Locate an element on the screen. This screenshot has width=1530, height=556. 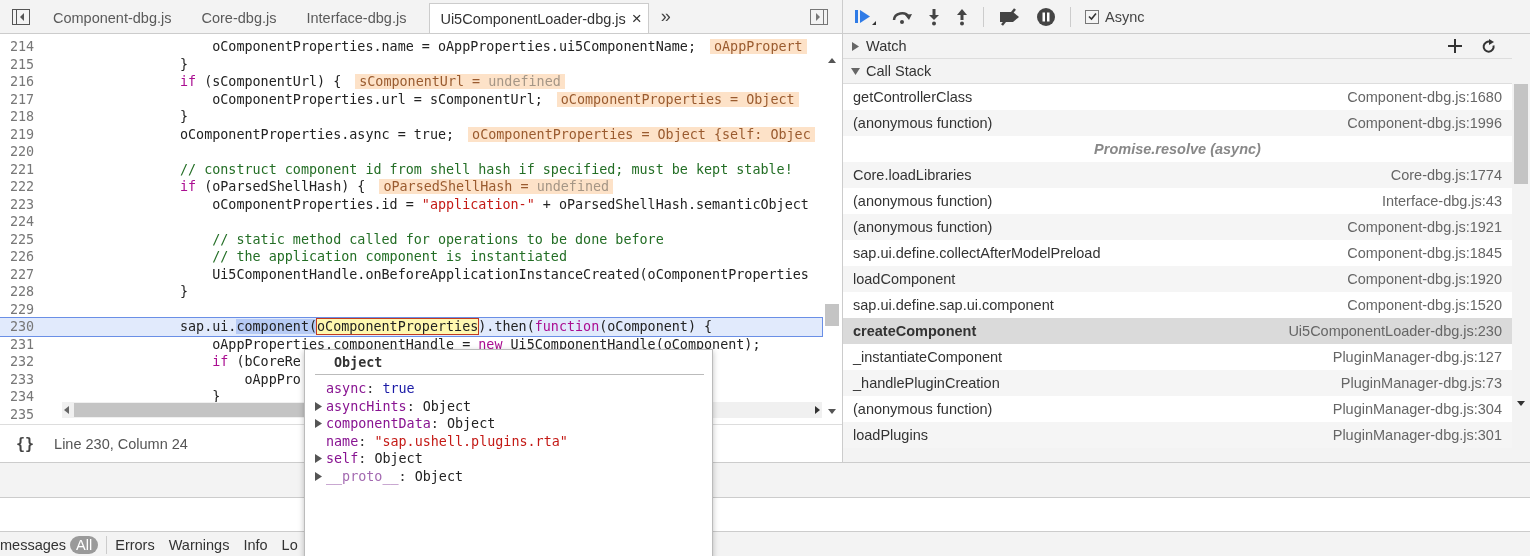
source-link: Component-dbg.js:1845 is located at coordinates (1424, 253).